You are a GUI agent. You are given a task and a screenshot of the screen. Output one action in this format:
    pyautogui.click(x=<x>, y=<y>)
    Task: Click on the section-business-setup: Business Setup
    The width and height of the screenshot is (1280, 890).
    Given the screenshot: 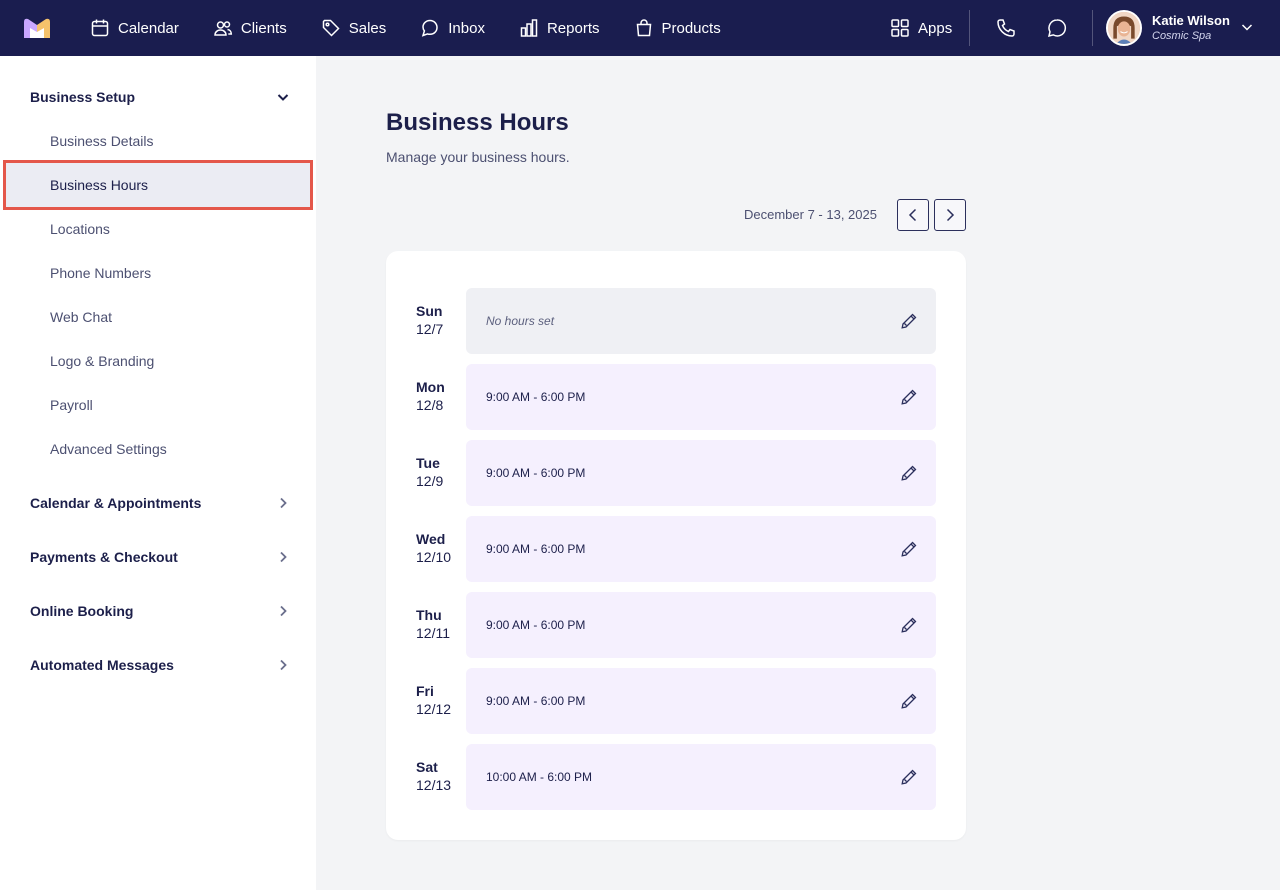 What is the action you would take?
    pyautogui.click(x=160, y=97)
    